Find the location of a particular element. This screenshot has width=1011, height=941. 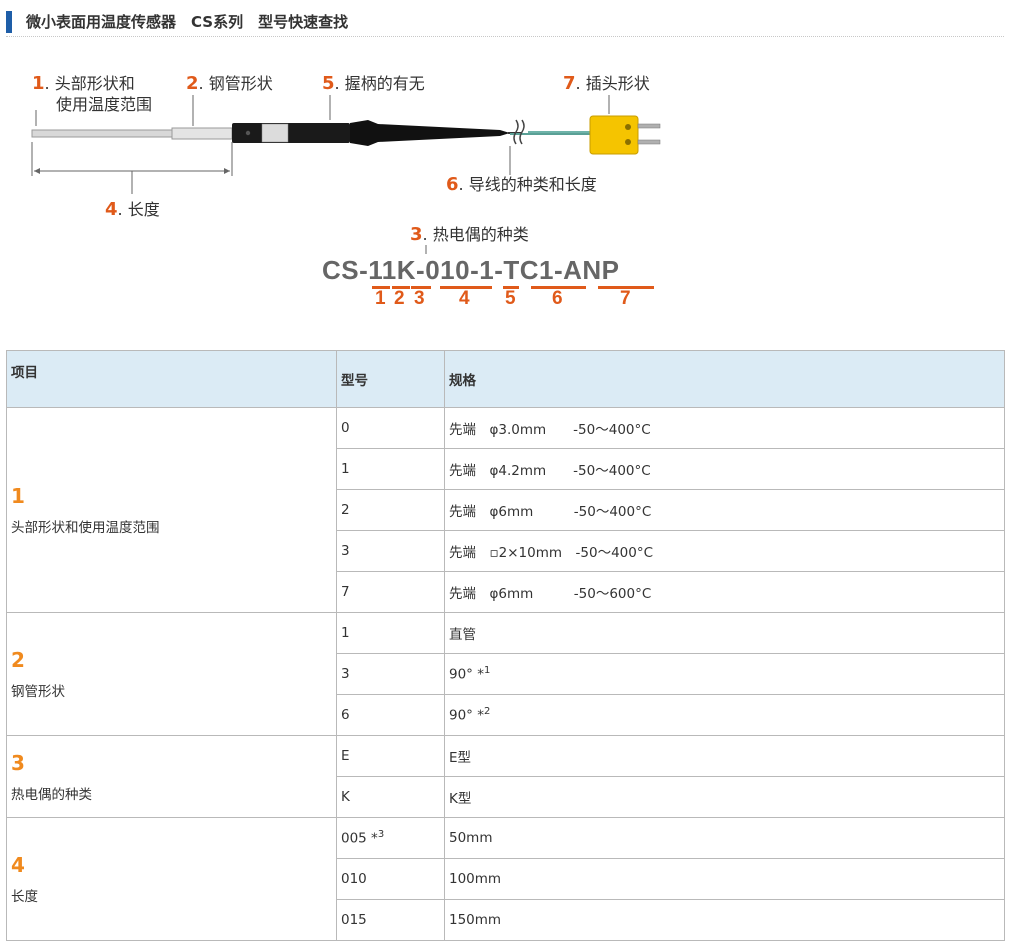

table-row: 4 长度 005 *3 50mm is located at coordinates (505, 879).